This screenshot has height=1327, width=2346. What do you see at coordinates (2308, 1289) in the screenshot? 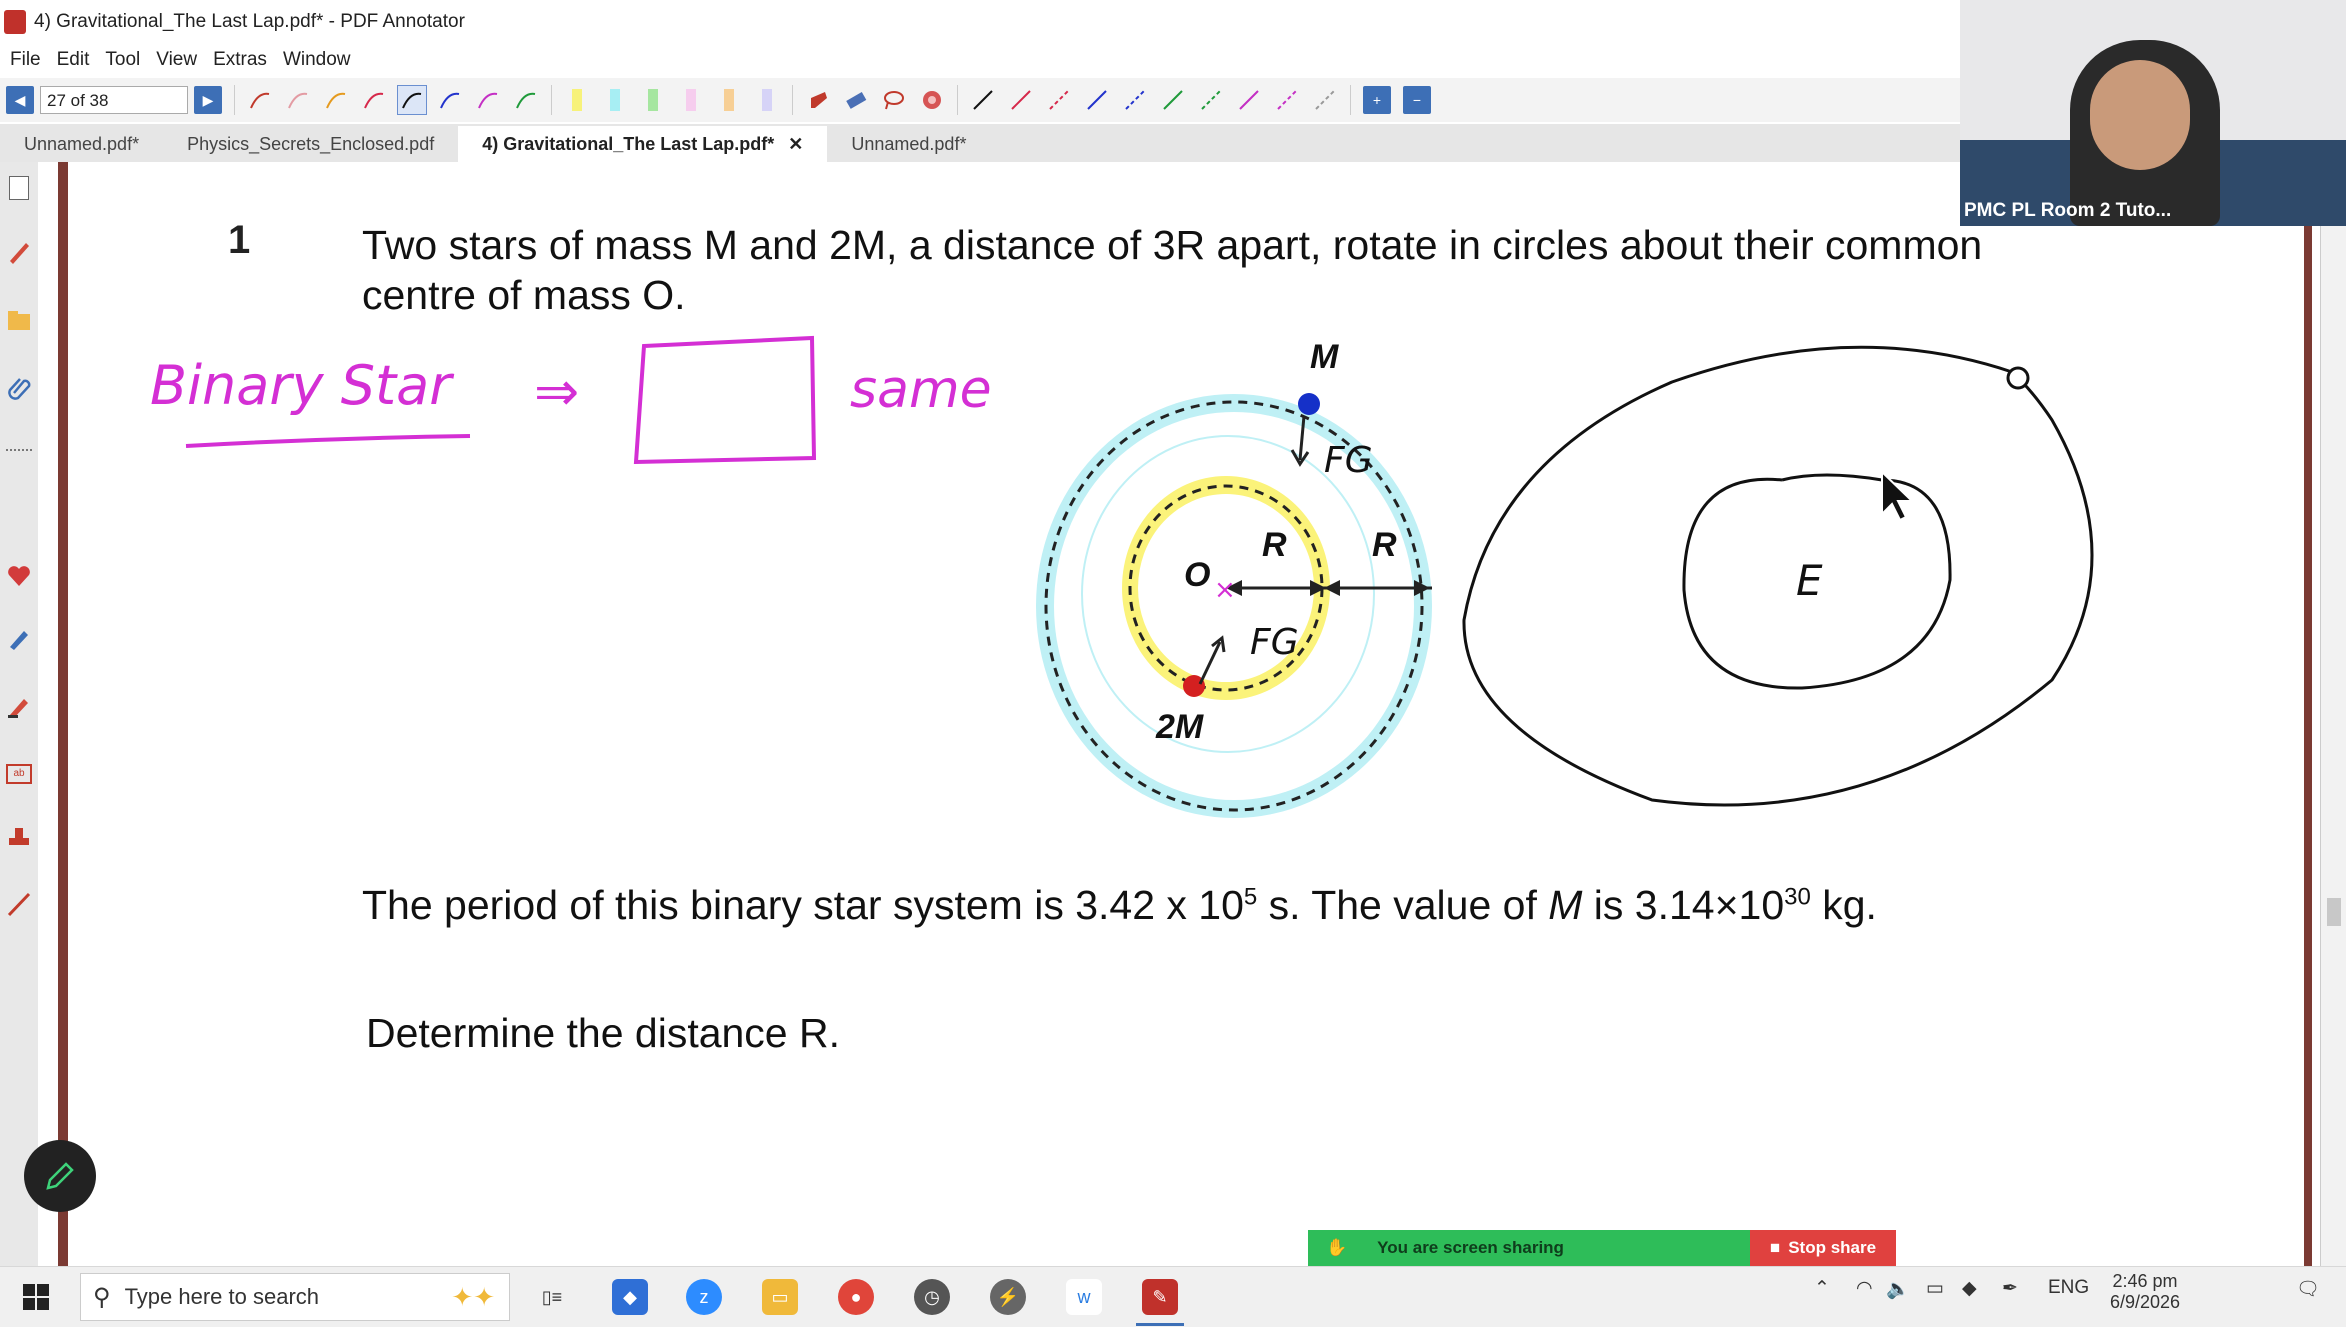
I see `notifications-icon: 🗨` at bounding box center [2308, 1289].